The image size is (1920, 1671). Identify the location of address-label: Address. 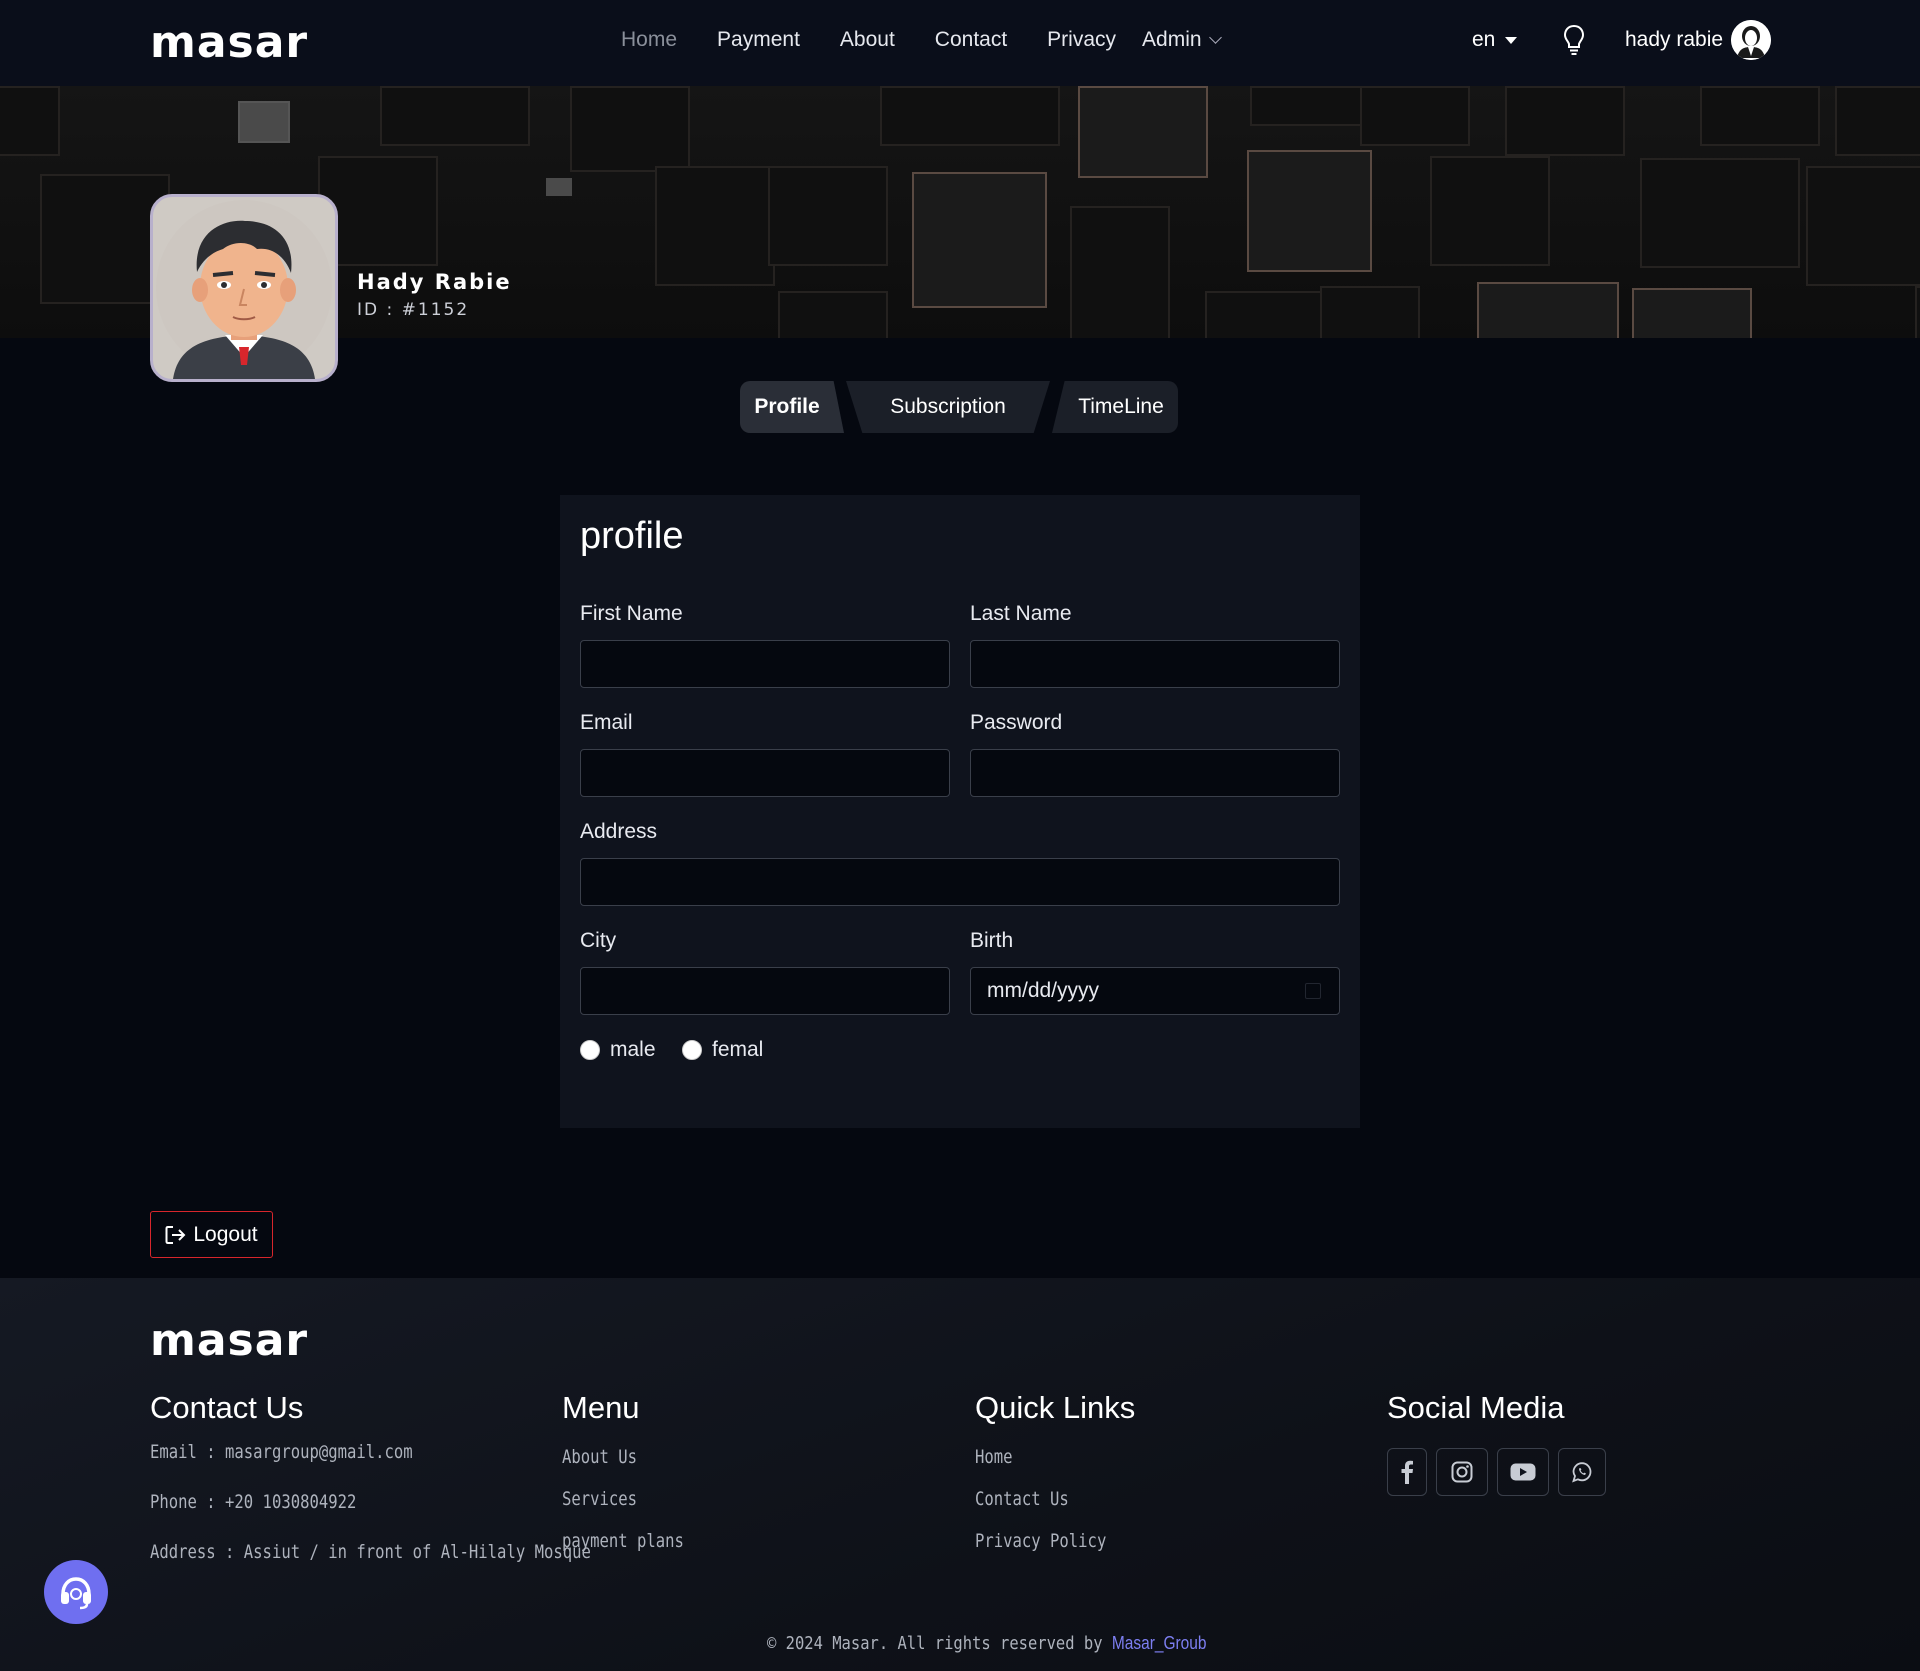
(619, 831).